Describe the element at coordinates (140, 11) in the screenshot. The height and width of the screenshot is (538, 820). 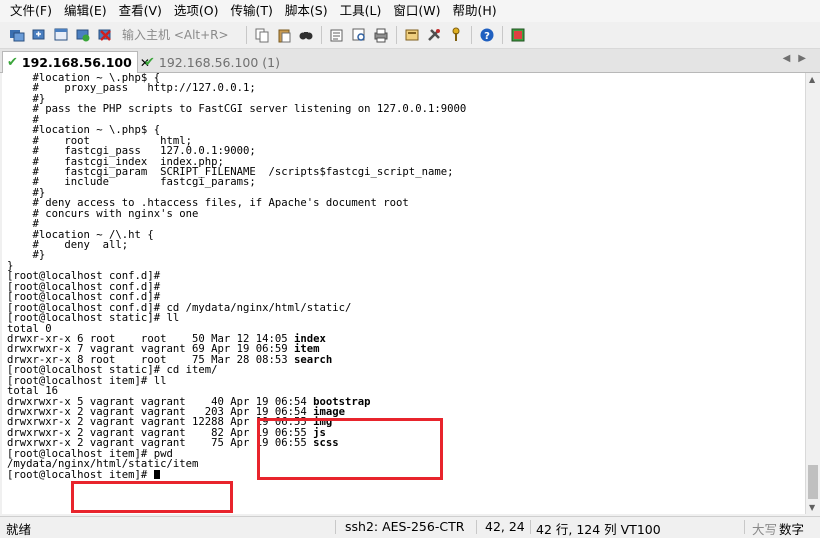
I see `menu-item-2: 查看(V)` at that location.